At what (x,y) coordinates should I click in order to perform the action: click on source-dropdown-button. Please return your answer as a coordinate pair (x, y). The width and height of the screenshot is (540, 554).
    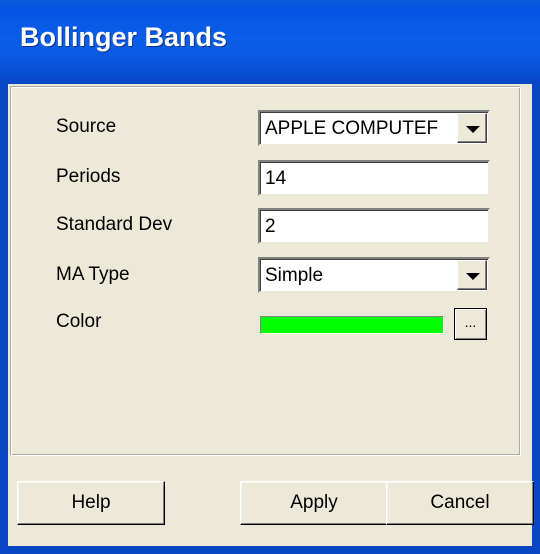
    Looking at the image, I should click on (472, 128).